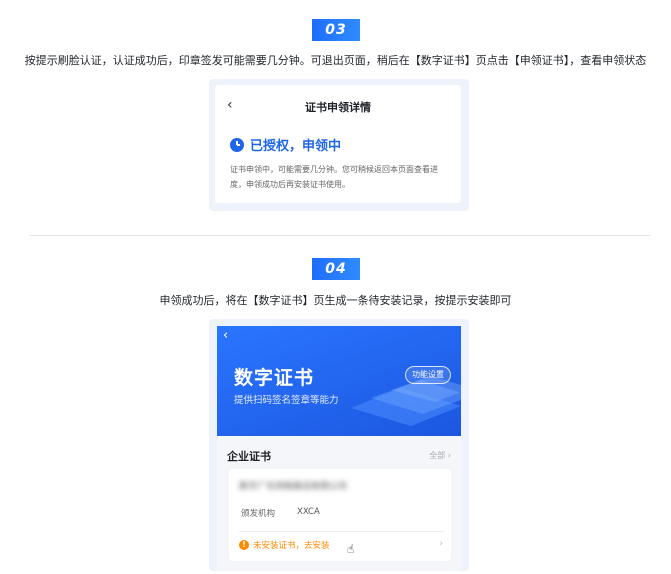 Image resolution: width=671 pixels, height=574 pixels. Describe the element at coordinates (274, 378) in the screenshot. I see `banner-title: 数字证书` at that location.